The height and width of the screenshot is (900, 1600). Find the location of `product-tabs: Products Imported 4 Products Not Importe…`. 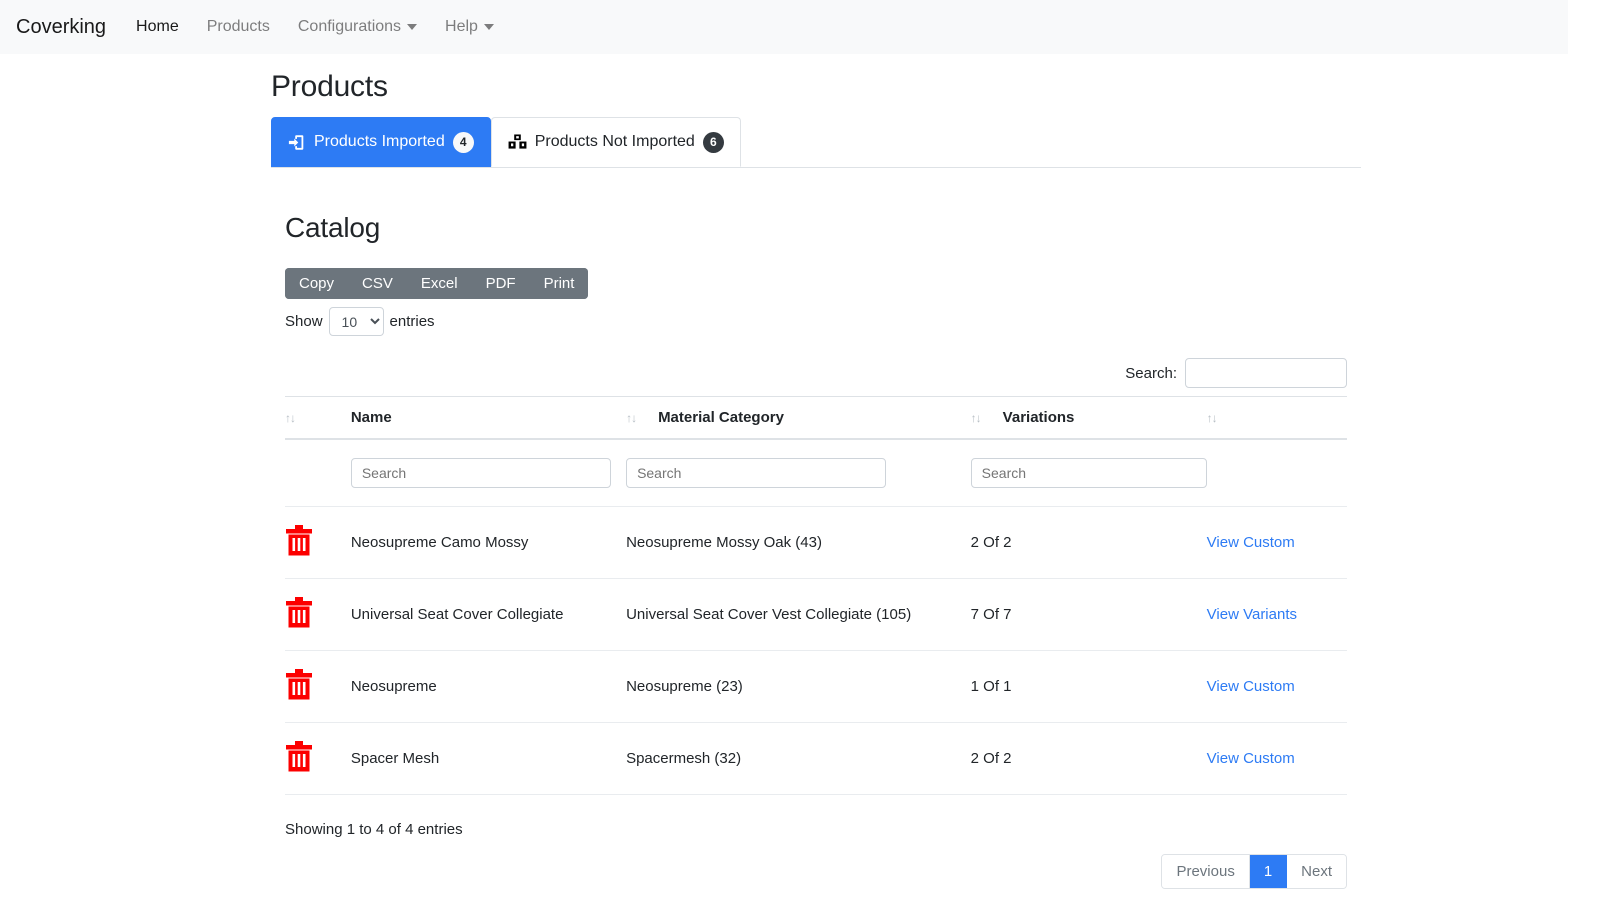

product-tabs: Products Imported 4 Products Not Importe… is located at coordinates (816, 142).